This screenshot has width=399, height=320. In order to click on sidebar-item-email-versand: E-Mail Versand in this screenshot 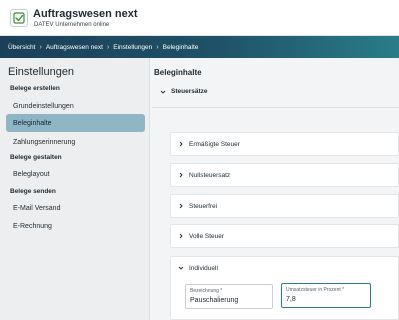, I will do `click(75, 208)`.